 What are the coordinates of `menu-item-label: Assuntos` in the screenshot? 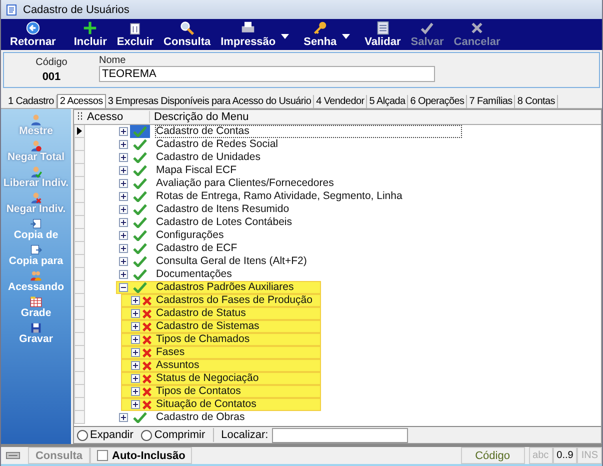 It's located at (178, 365).